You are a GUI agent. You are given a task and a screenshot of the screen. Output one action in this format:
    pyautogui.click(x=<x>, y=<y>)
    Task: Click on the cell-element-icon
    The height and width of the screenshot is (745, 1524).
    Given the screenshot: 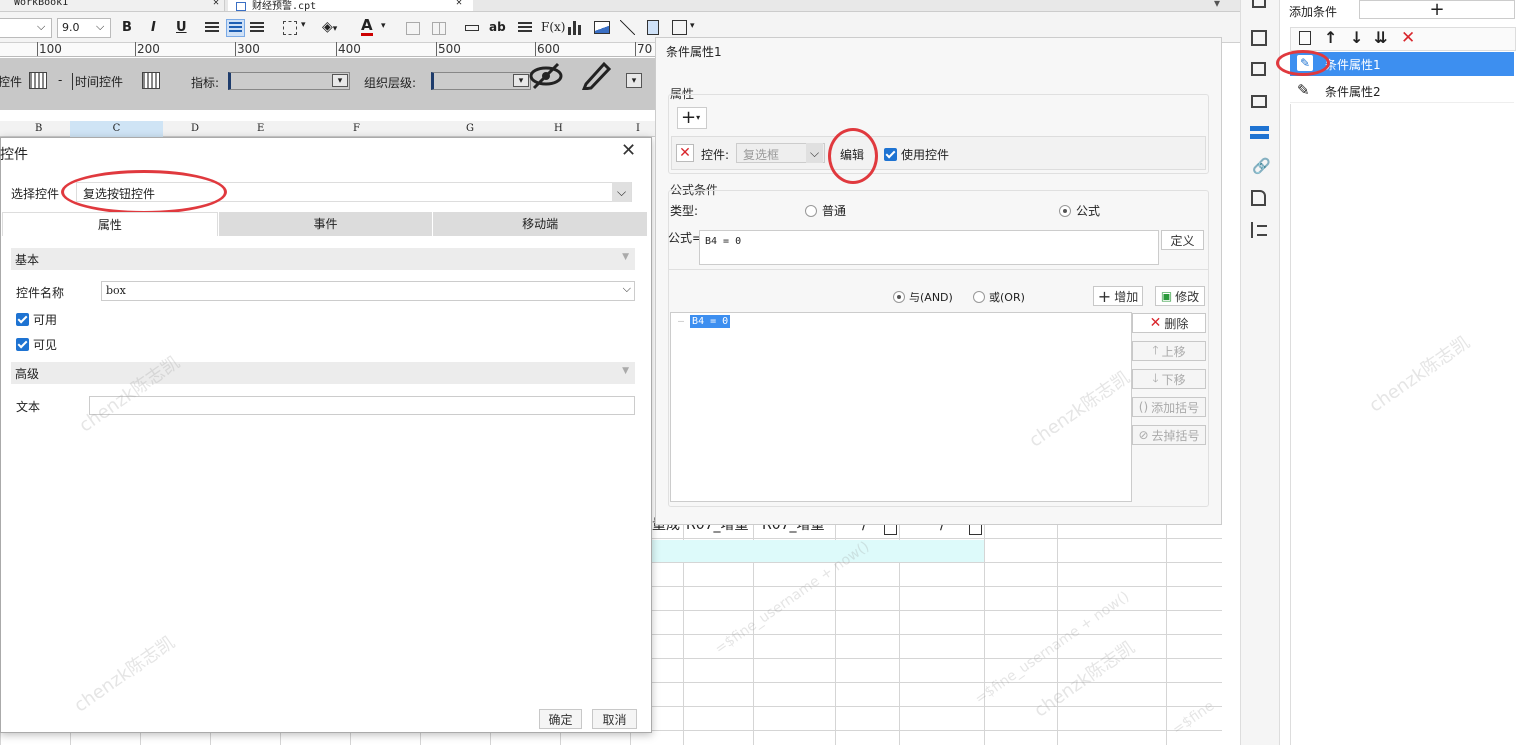 What is the action you would take?
    pyautogui.click(x=1259, y=38)
    